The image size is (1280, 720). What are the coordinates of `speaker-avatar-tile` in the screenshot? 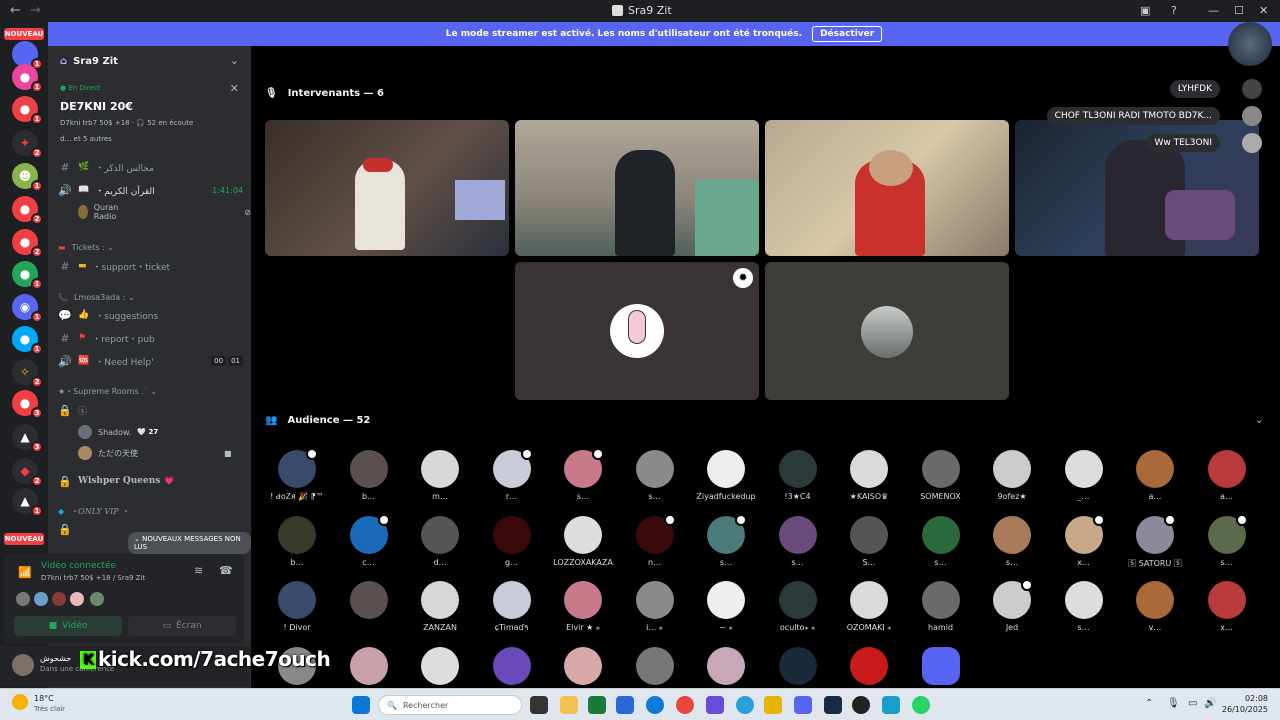 It's located at (887, 331).